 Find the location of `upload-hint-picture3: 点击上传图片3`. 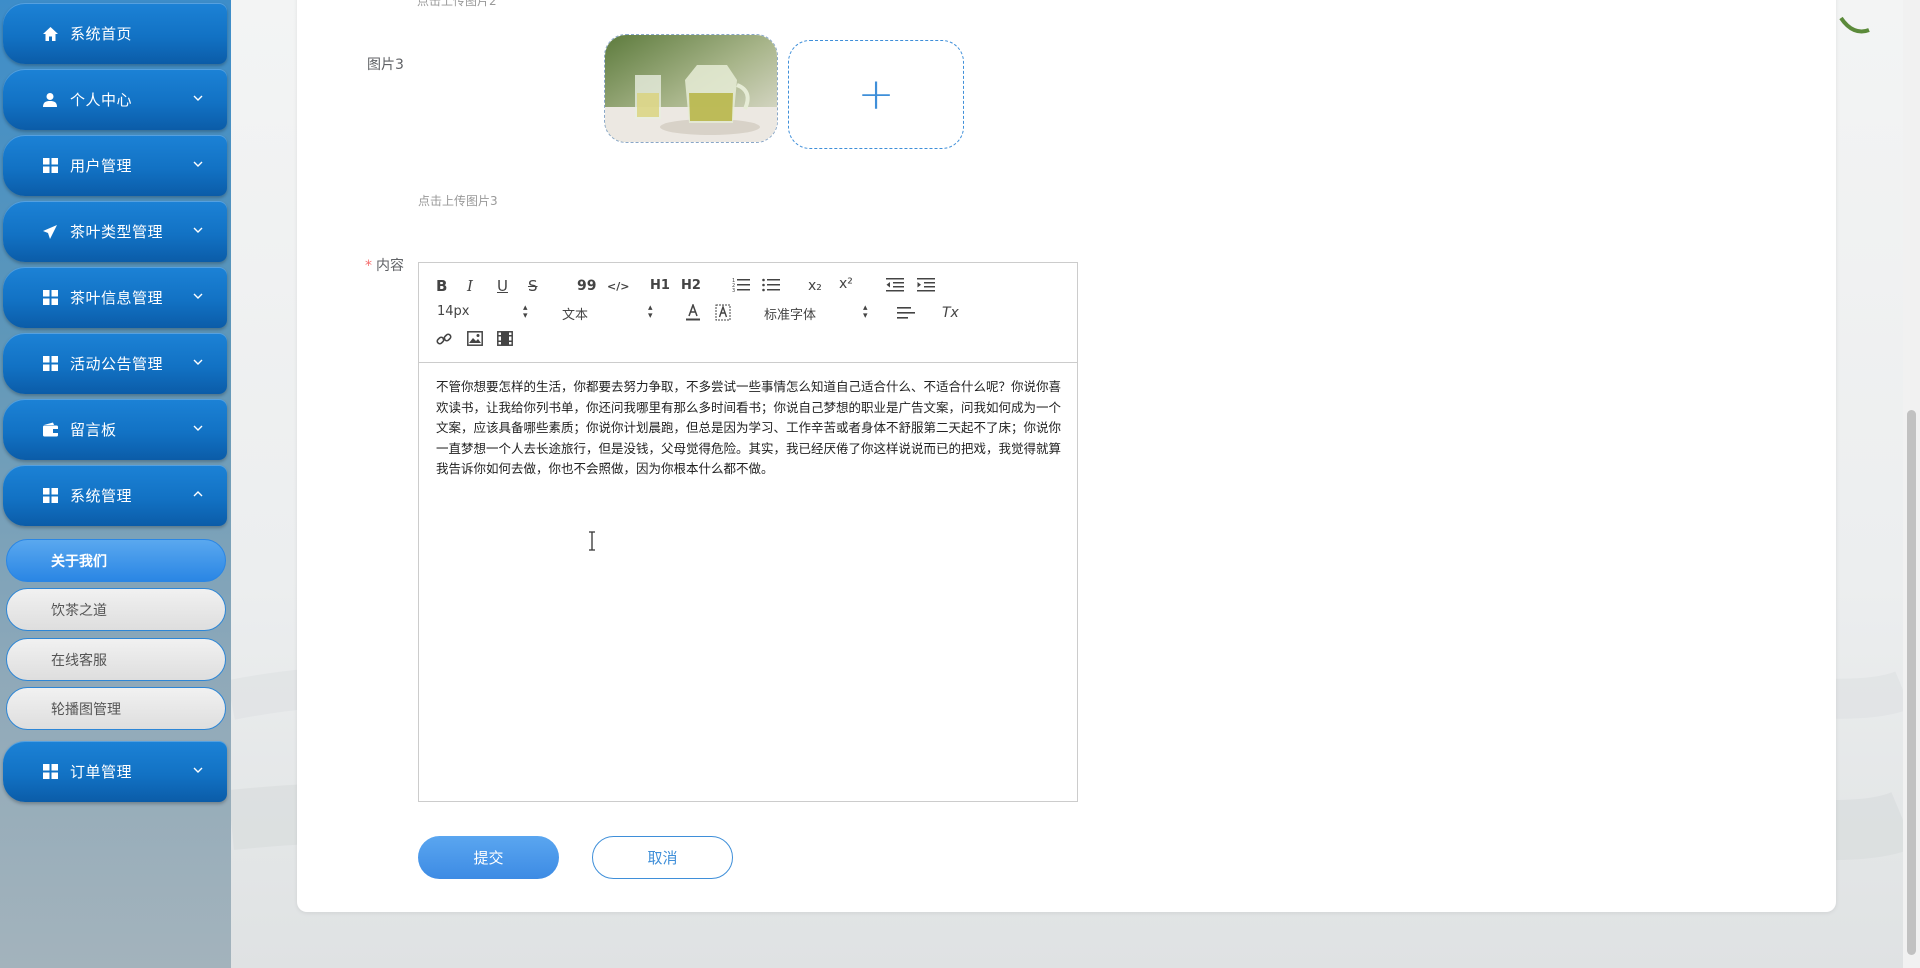

upload-hint-picture3: 点击上传图片3 is located at coordinates (458, 201).